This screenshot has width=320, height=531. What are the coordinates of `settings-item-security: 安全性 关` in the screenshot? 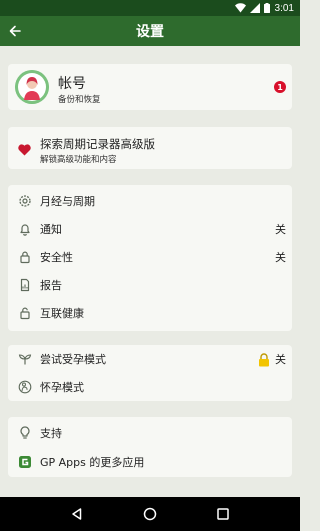 It's located at (150, 257).